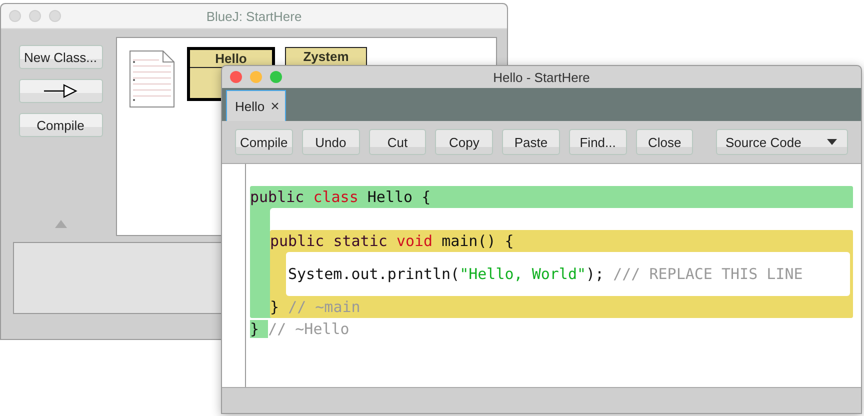  What do you see at coordinates (832, 142) in the screenshot?
I see `caret-icon` at bounding box center [832, 142].